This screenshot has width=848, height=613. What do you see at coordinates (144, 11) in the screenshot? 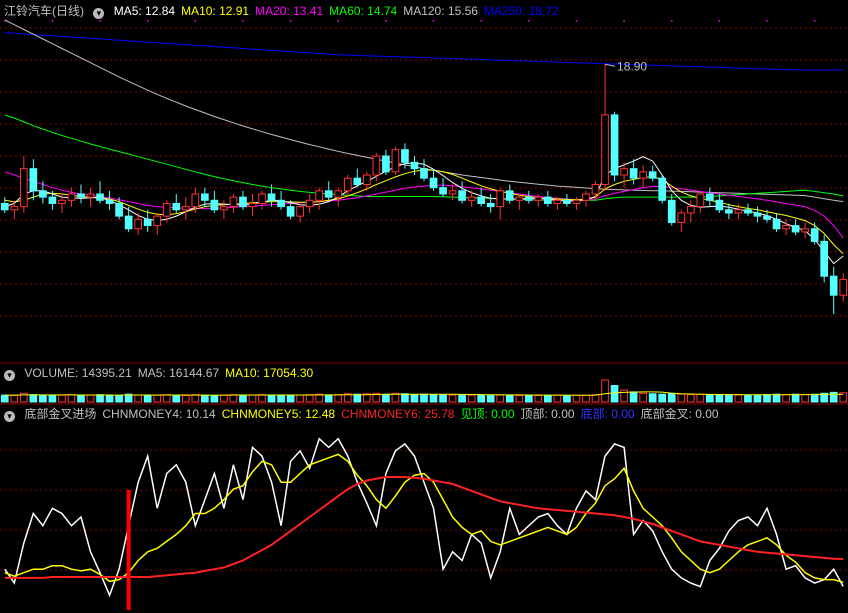
I see `ma-label-0: MA5: 12.84` at bounding box center [144, 11].